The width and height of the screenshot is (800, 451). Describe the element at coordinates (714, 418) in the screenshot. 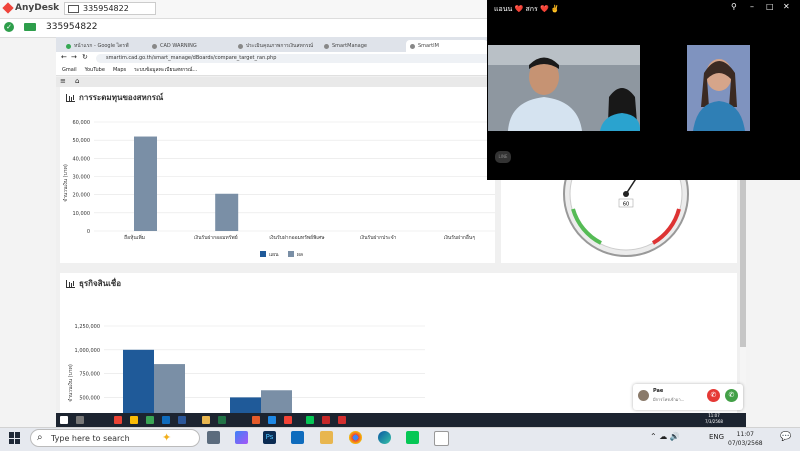

I see `remote-clock: 11:07 7/3/2568` at that location.